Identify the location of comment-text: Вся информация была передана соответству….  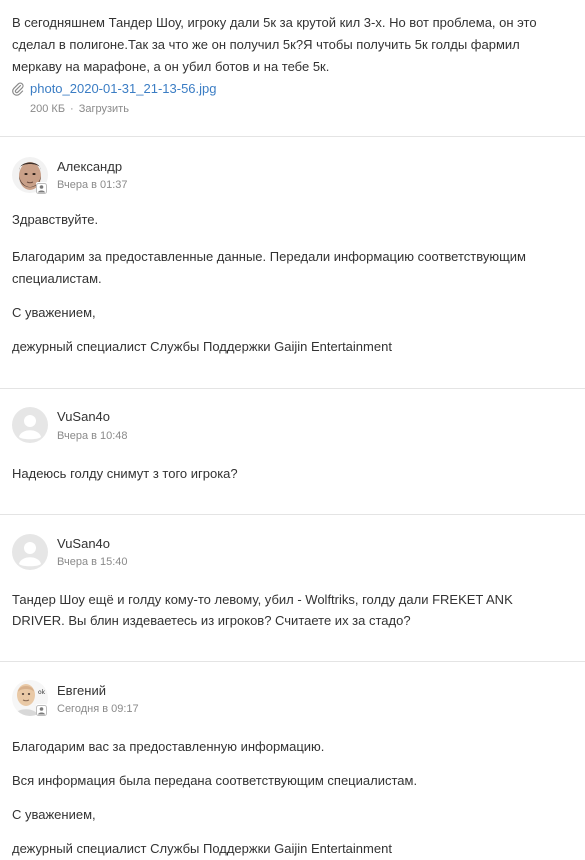
(215, 780).